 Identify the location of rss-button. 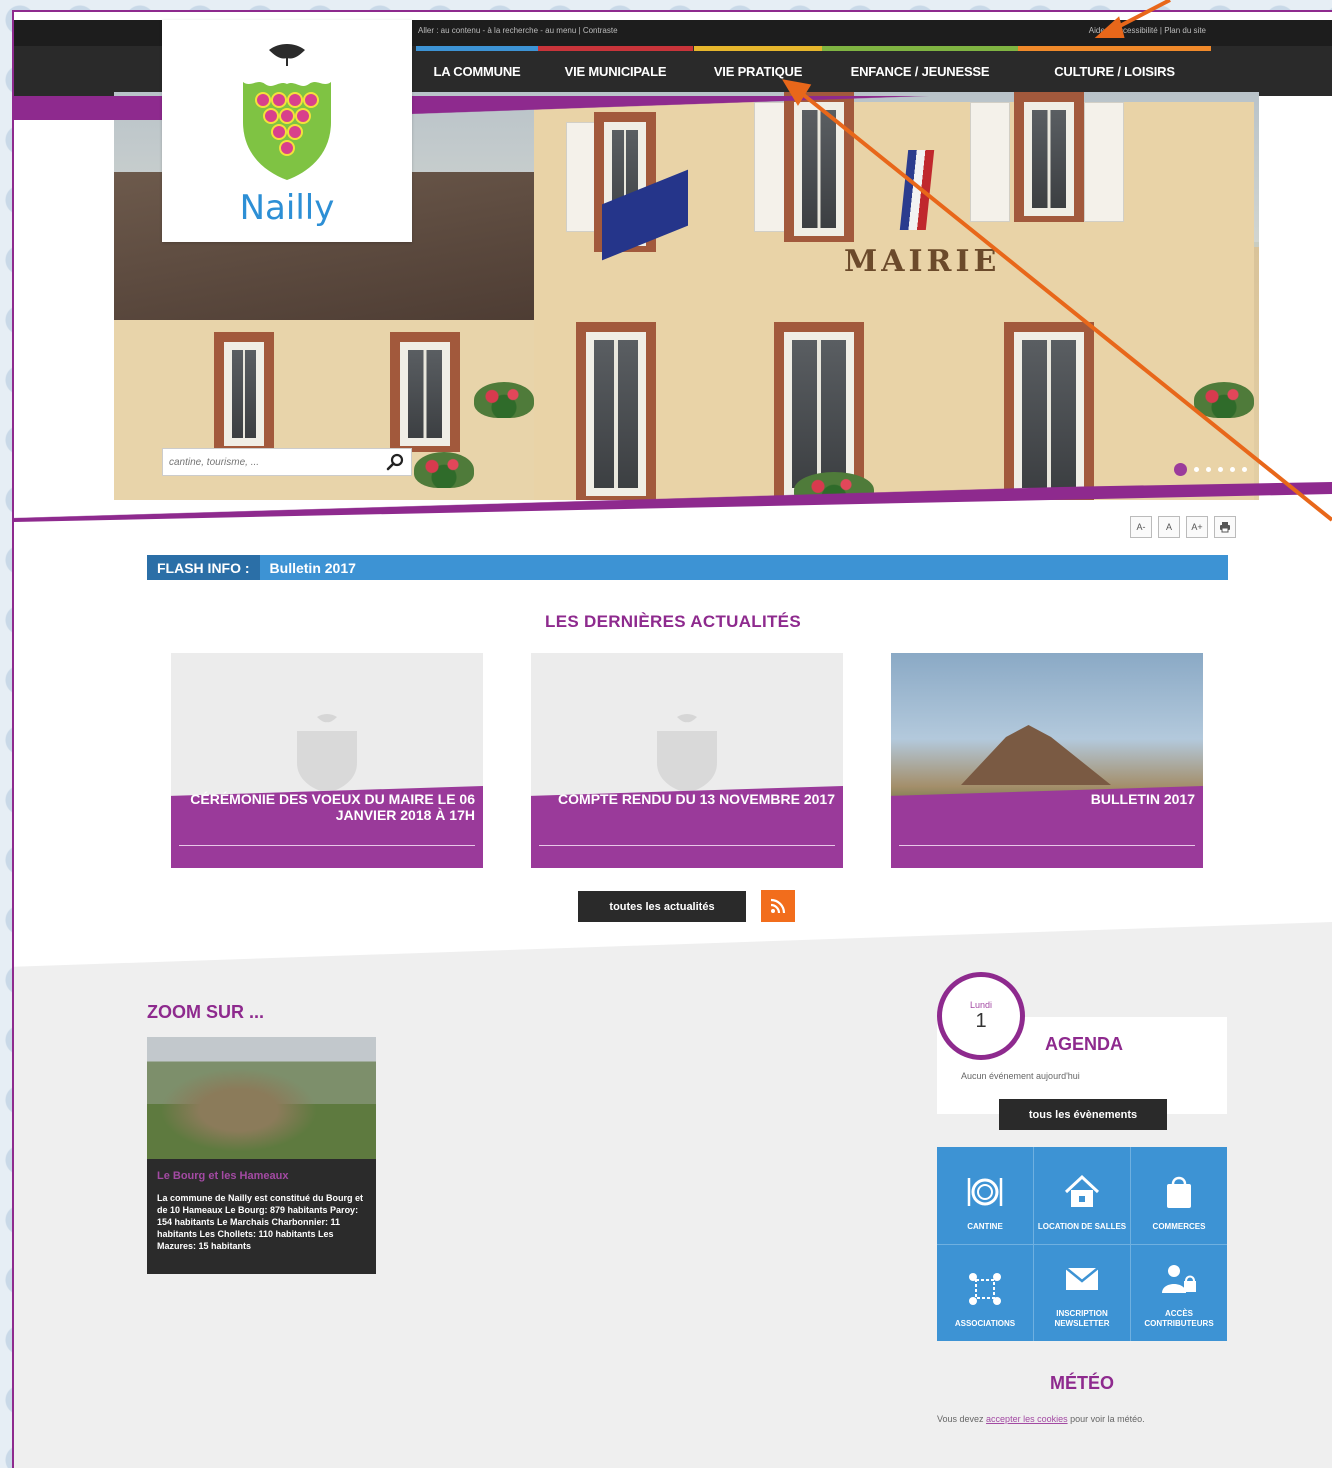
(778, 906).